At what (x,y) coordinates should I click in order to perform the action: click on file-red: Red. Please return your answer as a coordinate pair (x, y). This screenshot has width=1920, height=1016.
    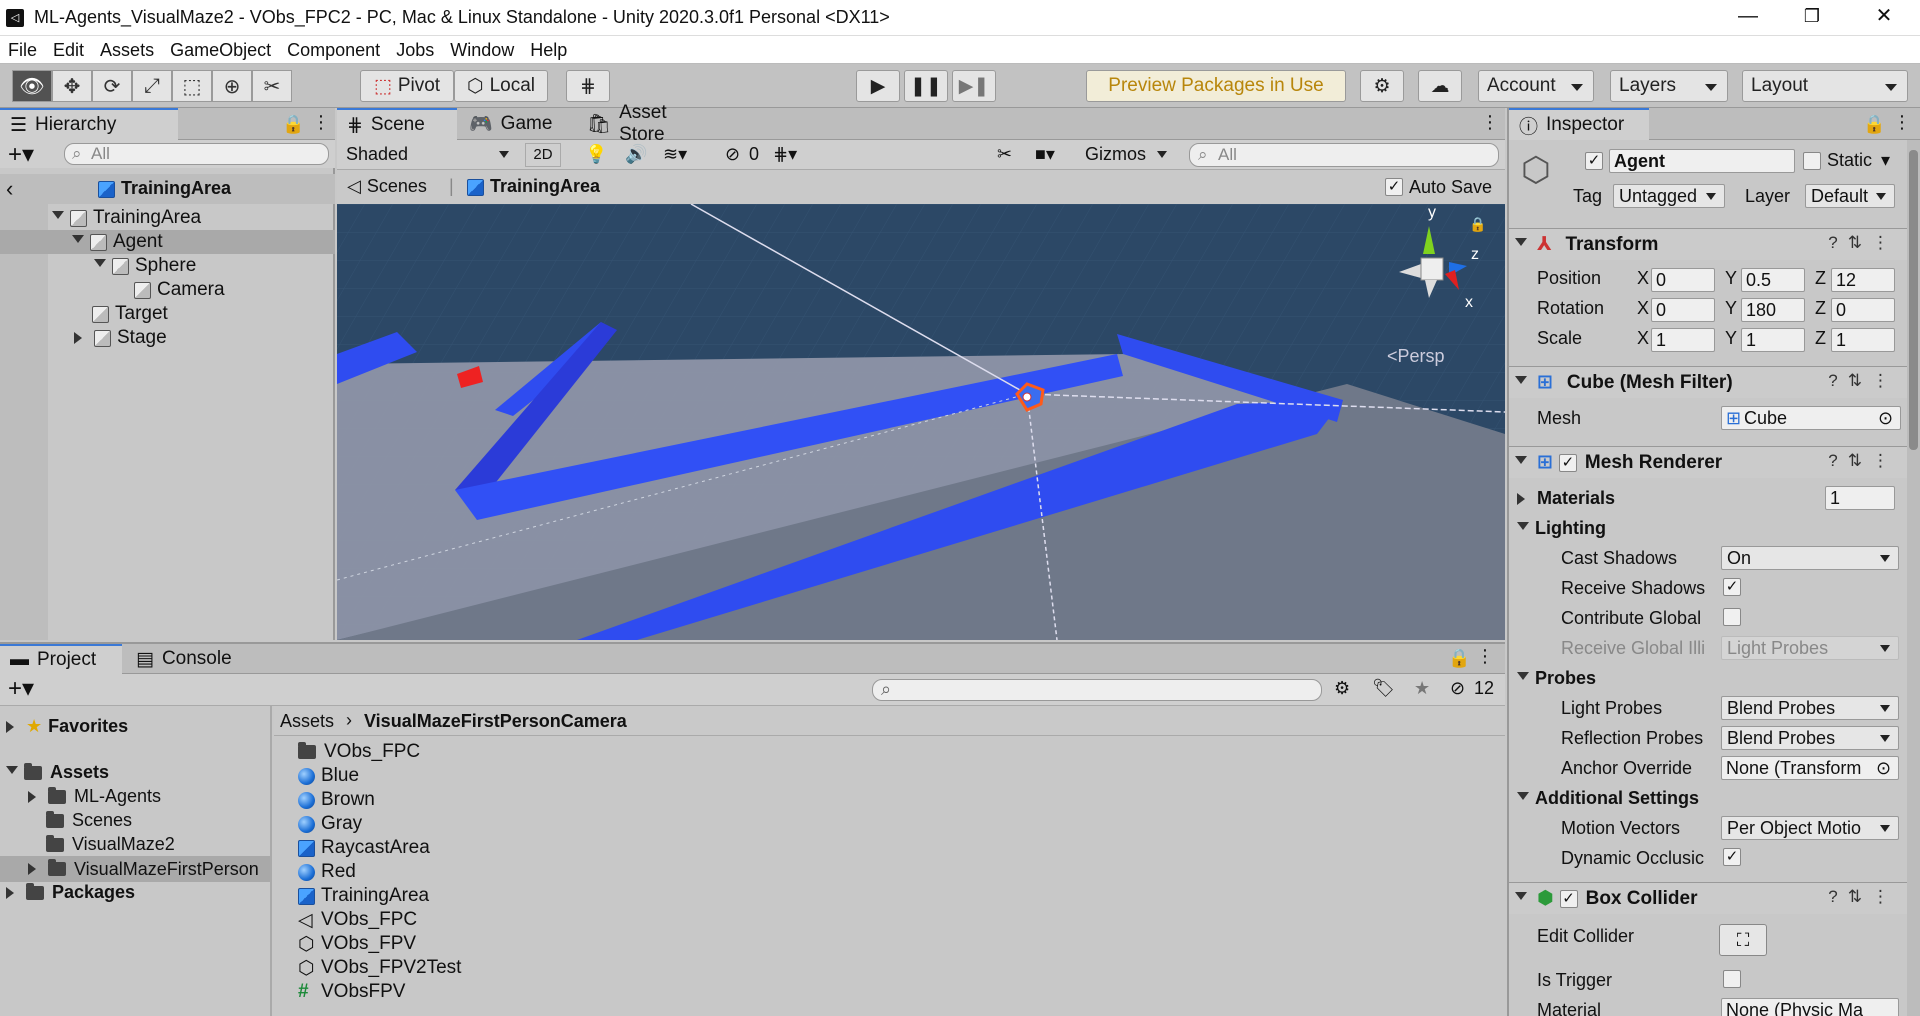
    Looking at the image, I should click on (327, 872).